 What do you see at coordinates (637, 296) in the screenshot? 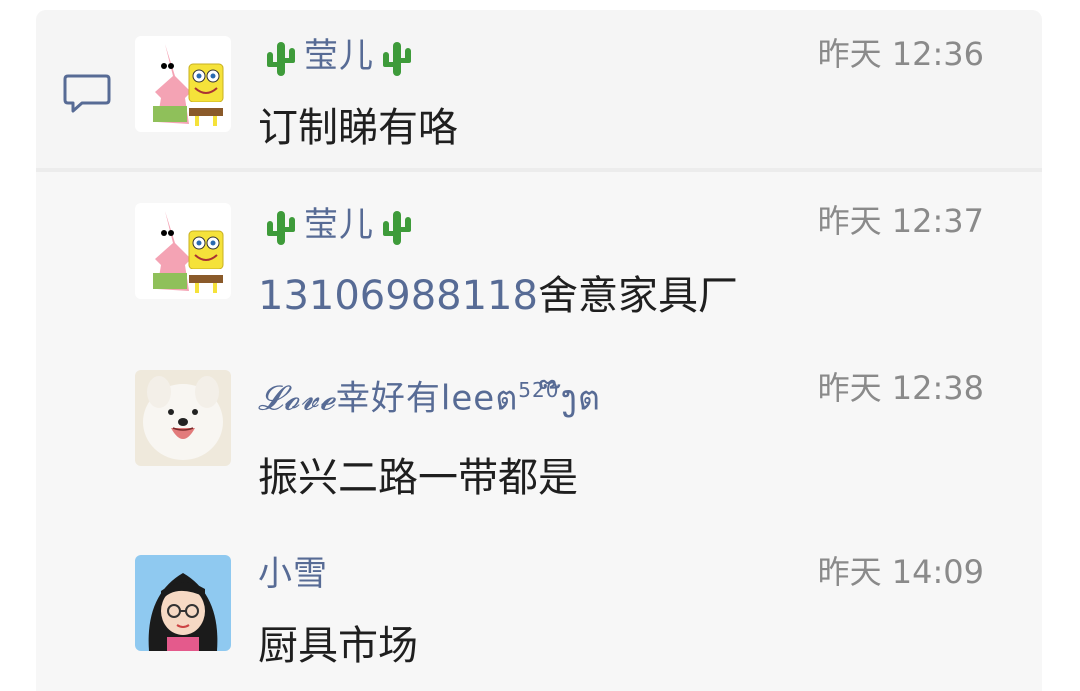
I see `comment-message-text: 舍意家具厂` at bounding box center [637, 296].